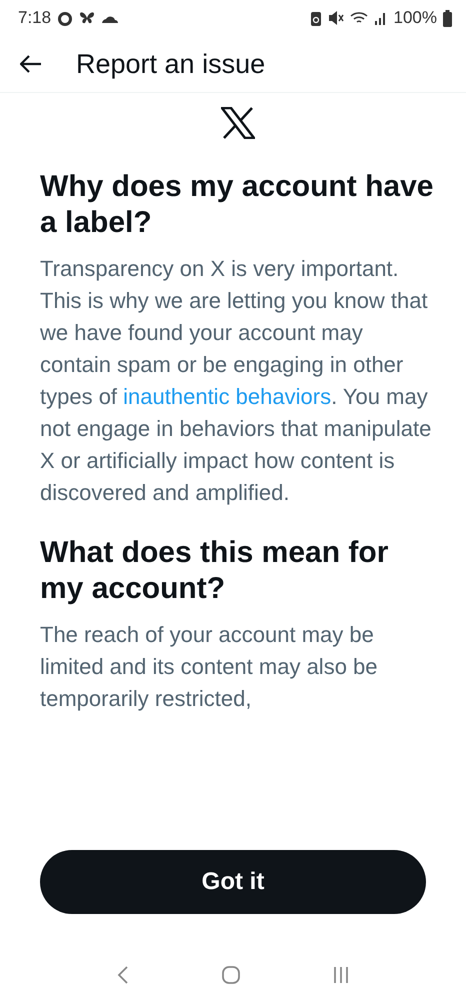  What do you see at coordinates (341, 975) in the screenshot?
I see `nav-recents-icon` at bounding box center [341, 975].